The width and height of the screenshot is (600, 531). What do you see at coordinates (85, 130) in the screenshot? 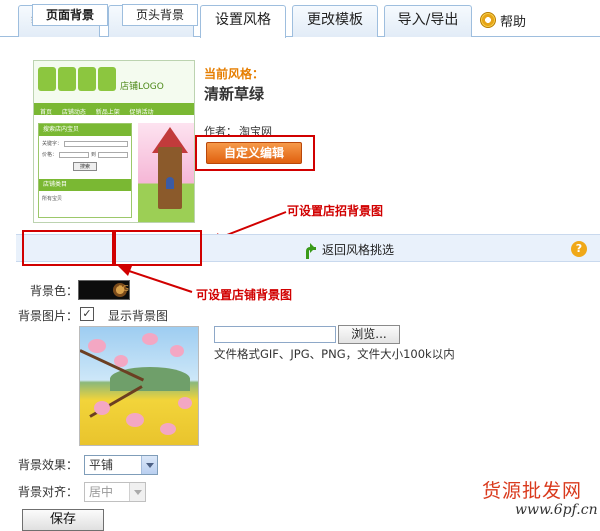
I see `preview-search-title: 搜索店内宝贝` at bounding box center [85, 130].